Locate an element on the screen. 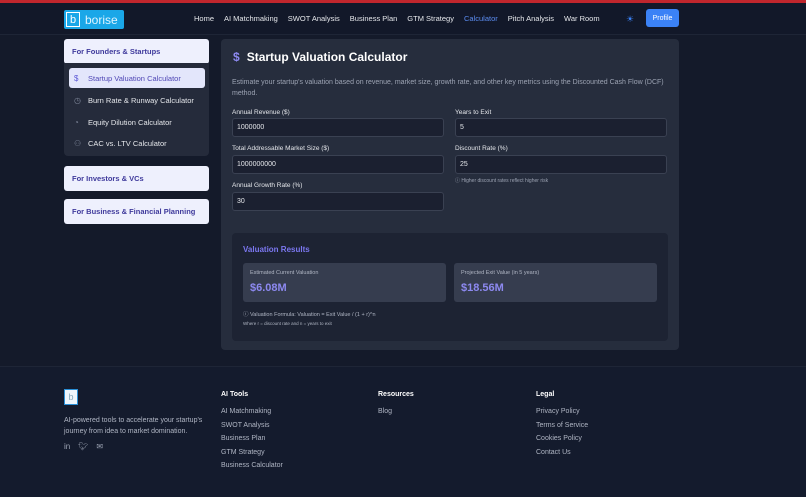  card-label: Projected Exit Value (in 5 years) is located at coordinates (500, 273).